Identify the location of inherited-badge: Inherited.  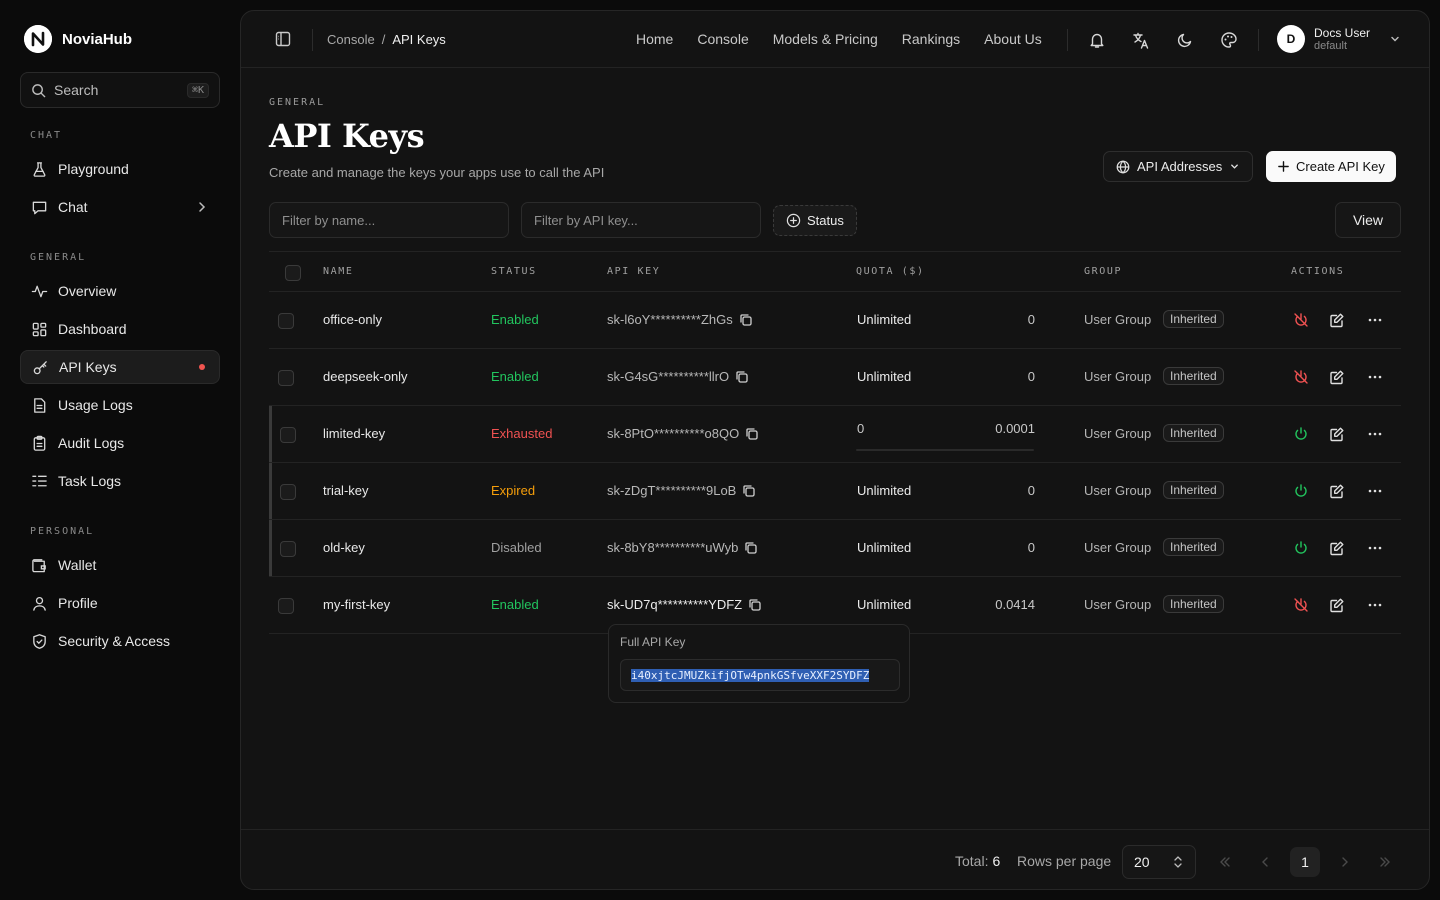
(1193, 604).